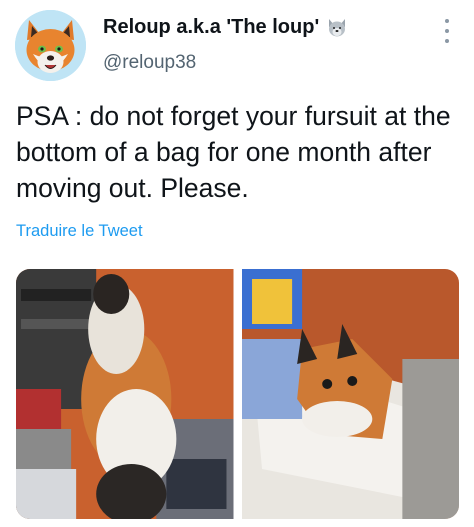  Describe the element at coordinates (149, 63) in the screenshot. I see `author-handle: @reloup38` at that location.